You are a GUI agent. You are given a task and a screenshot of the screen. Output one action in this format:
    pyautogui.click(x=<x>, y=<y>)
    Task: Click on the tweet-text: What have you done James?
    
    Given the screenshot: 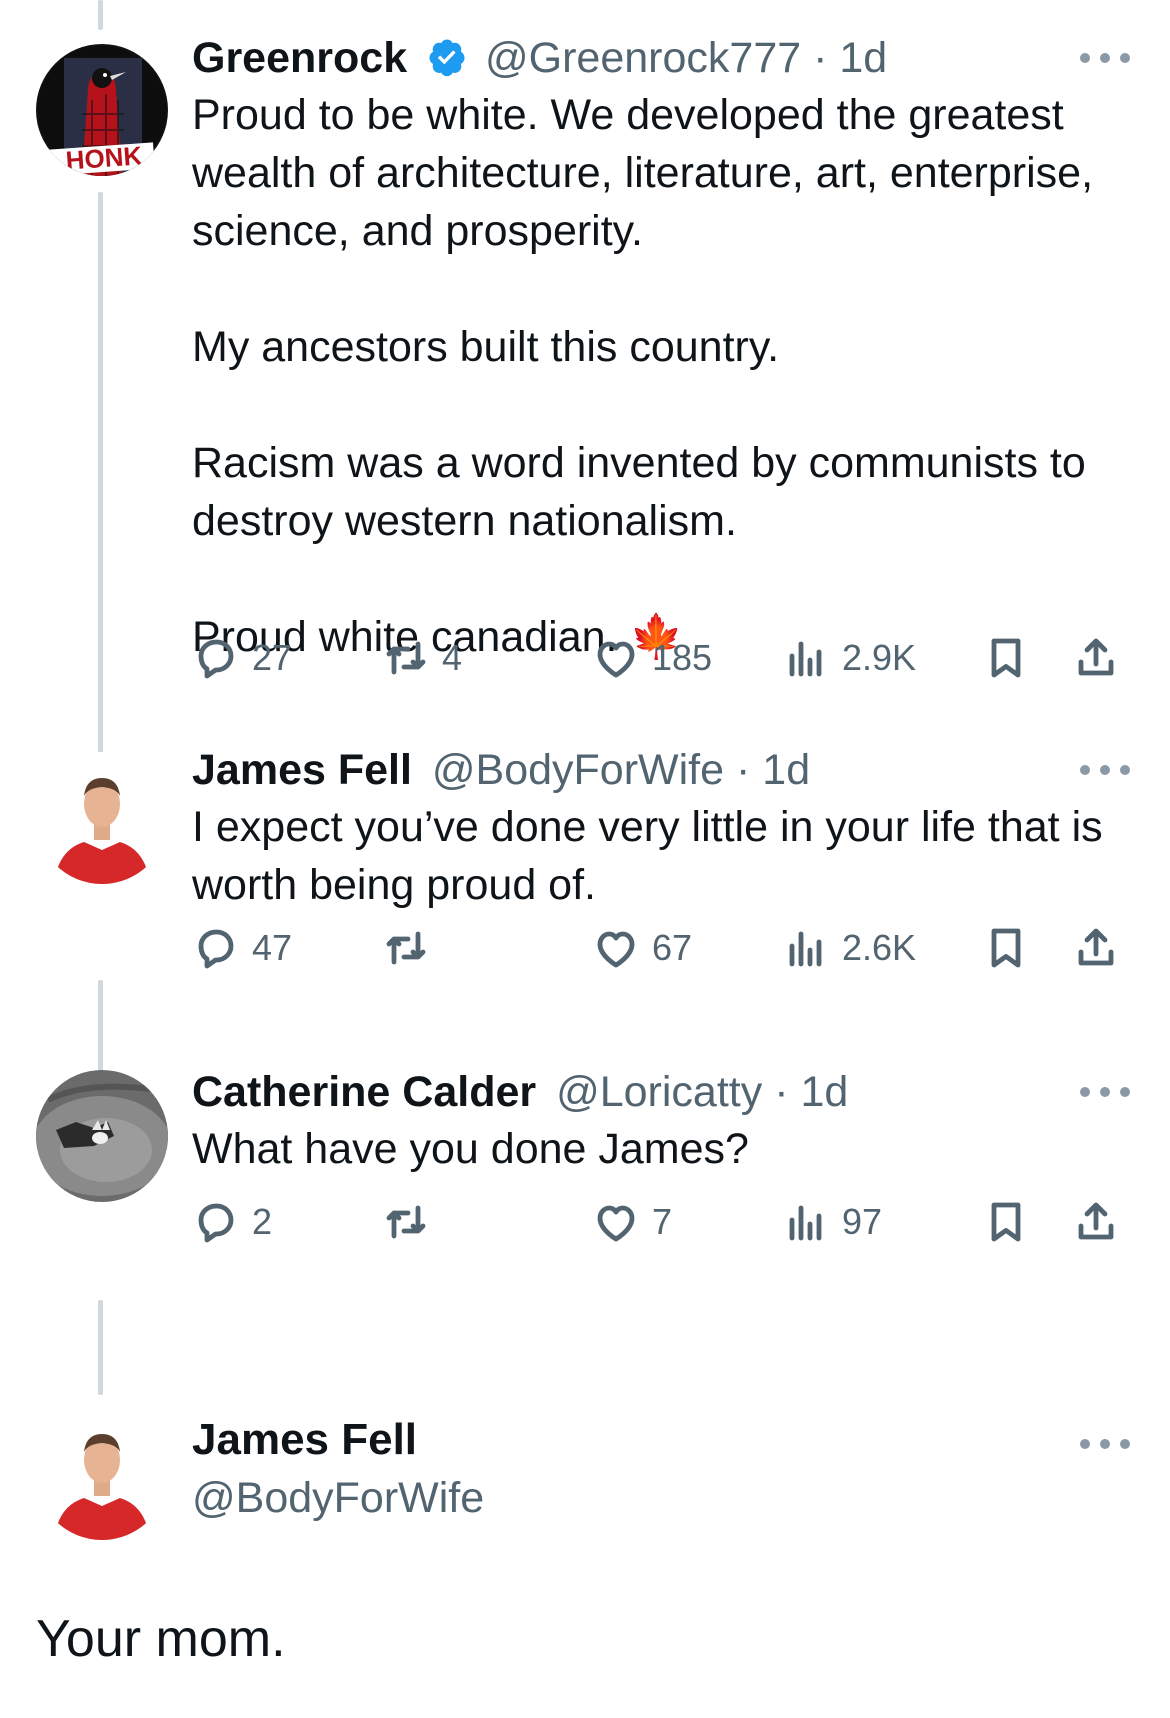 What is the action you would take?
    pyautogui.click(x=470, y=1149)
    